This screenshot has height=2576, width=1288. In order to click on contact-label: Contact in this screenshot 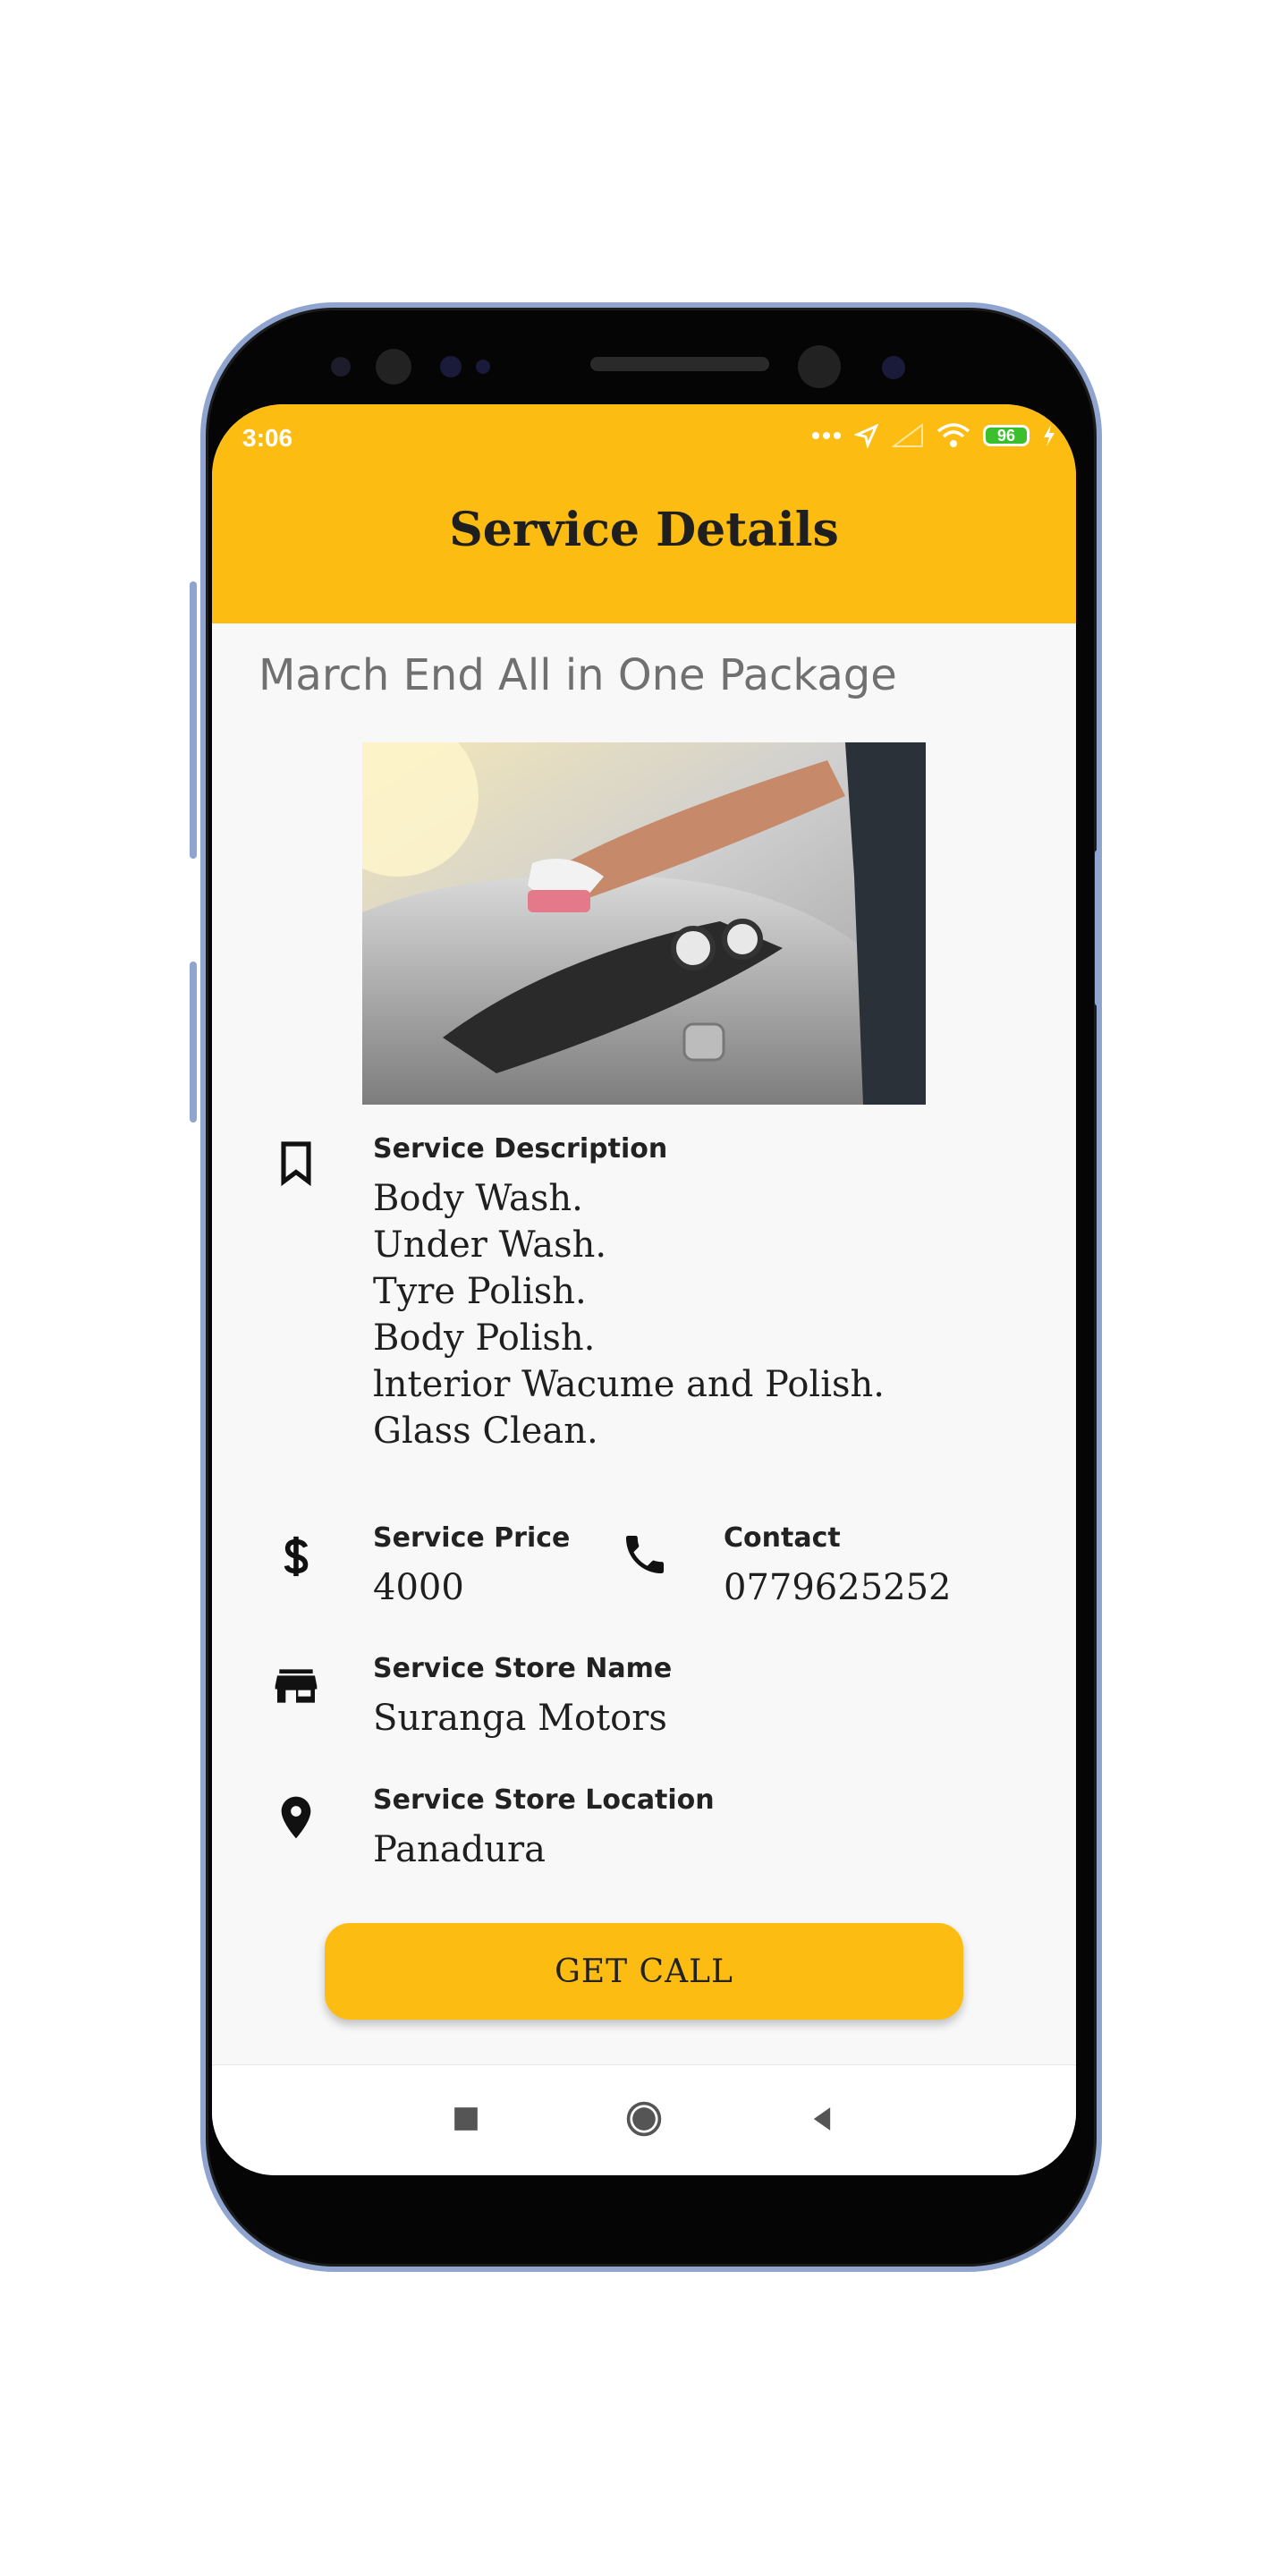, I will do `click(782, 1538)`.